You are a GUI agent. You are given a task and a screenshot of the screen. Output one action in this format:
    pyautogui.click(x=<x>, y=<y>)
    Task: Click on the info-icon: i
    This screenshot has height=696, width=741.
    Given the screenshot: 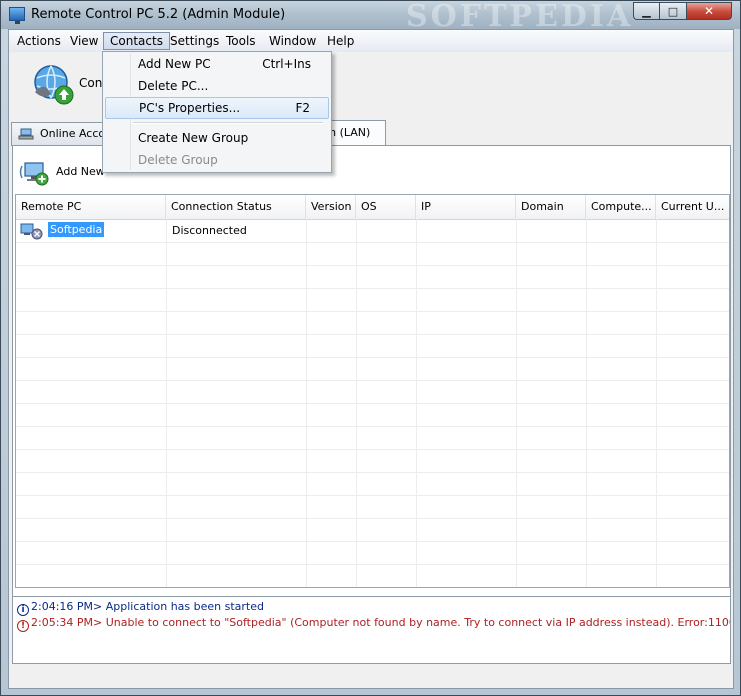 What is the action you would take?
    pyautogui.click(x=23, y=610)
    